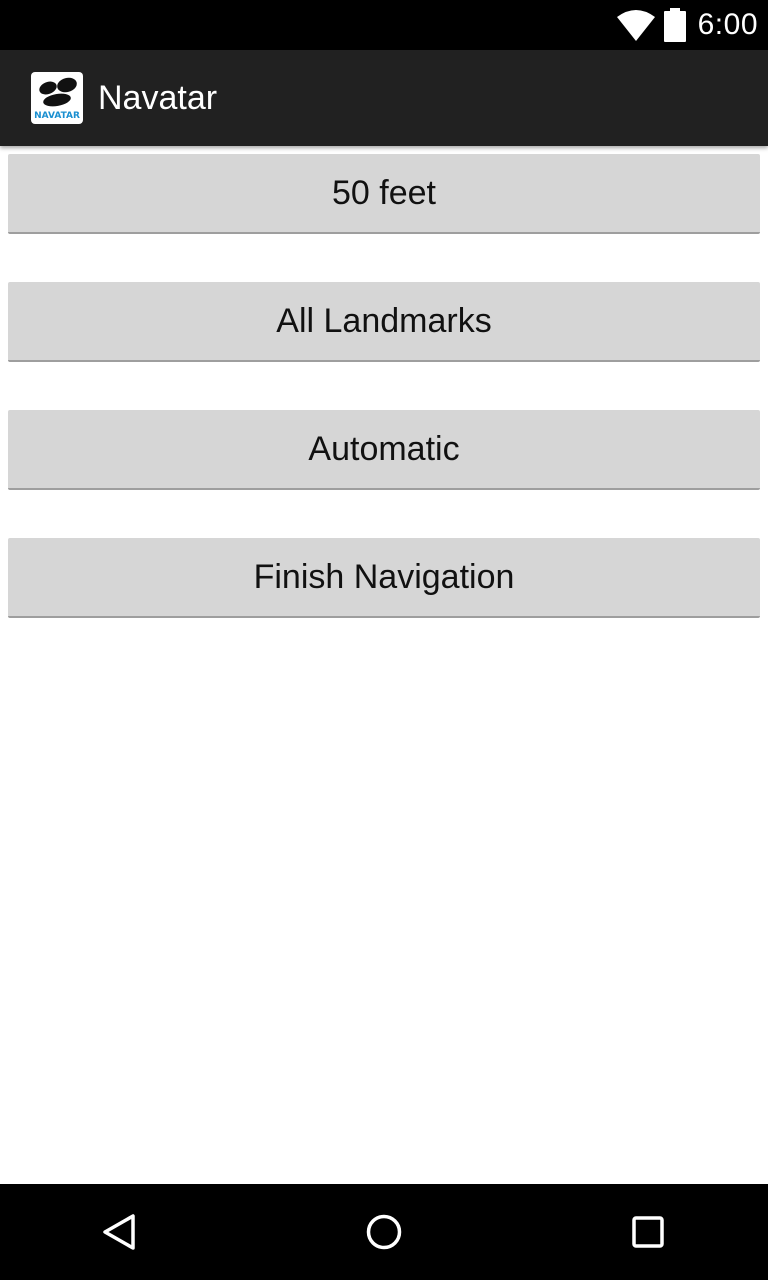  Describe the element at coordinates (674, 25) in the screenshot. I see `battery-icon` at that location.